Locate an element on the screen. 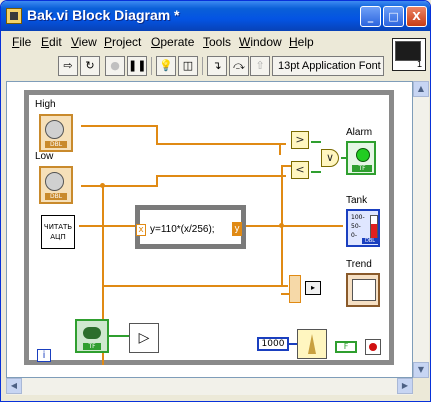  formula-node: x y=110*(x/256); y is located at coordinates (190, 227).